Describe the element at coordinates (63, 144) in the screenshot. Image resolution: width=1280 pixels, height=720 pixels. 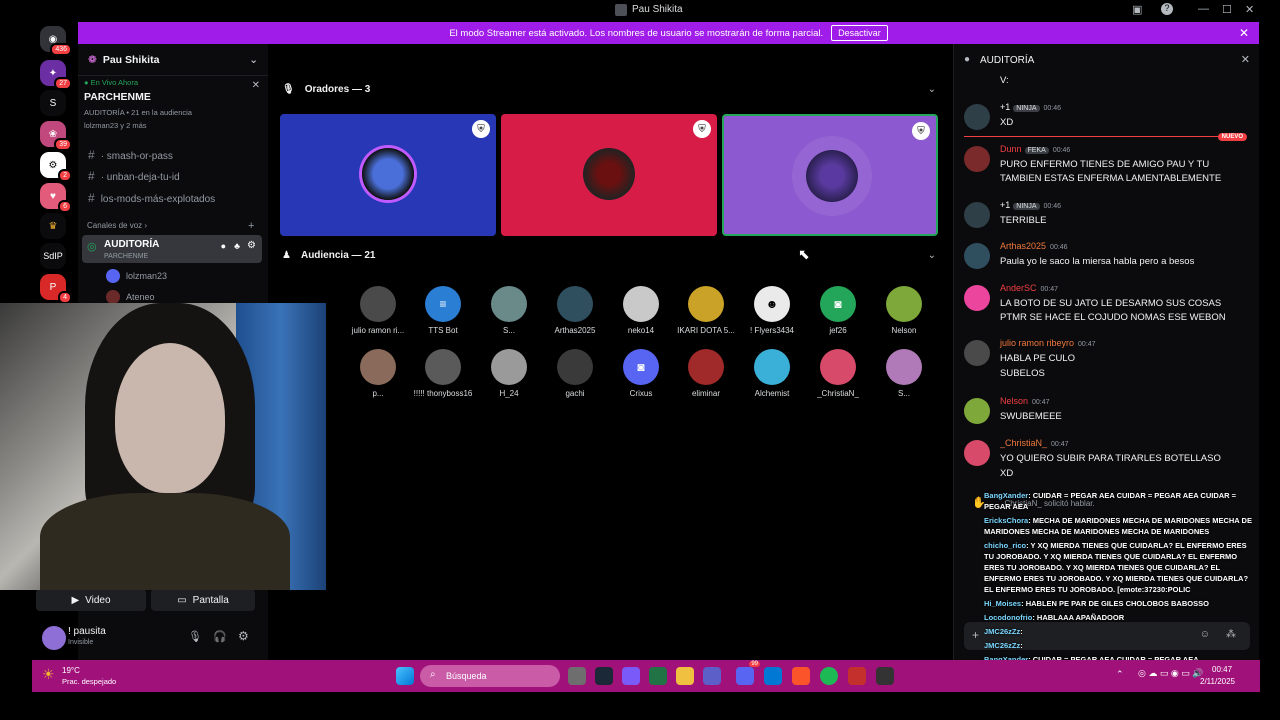
I see `unread-badge: 39` at that location.